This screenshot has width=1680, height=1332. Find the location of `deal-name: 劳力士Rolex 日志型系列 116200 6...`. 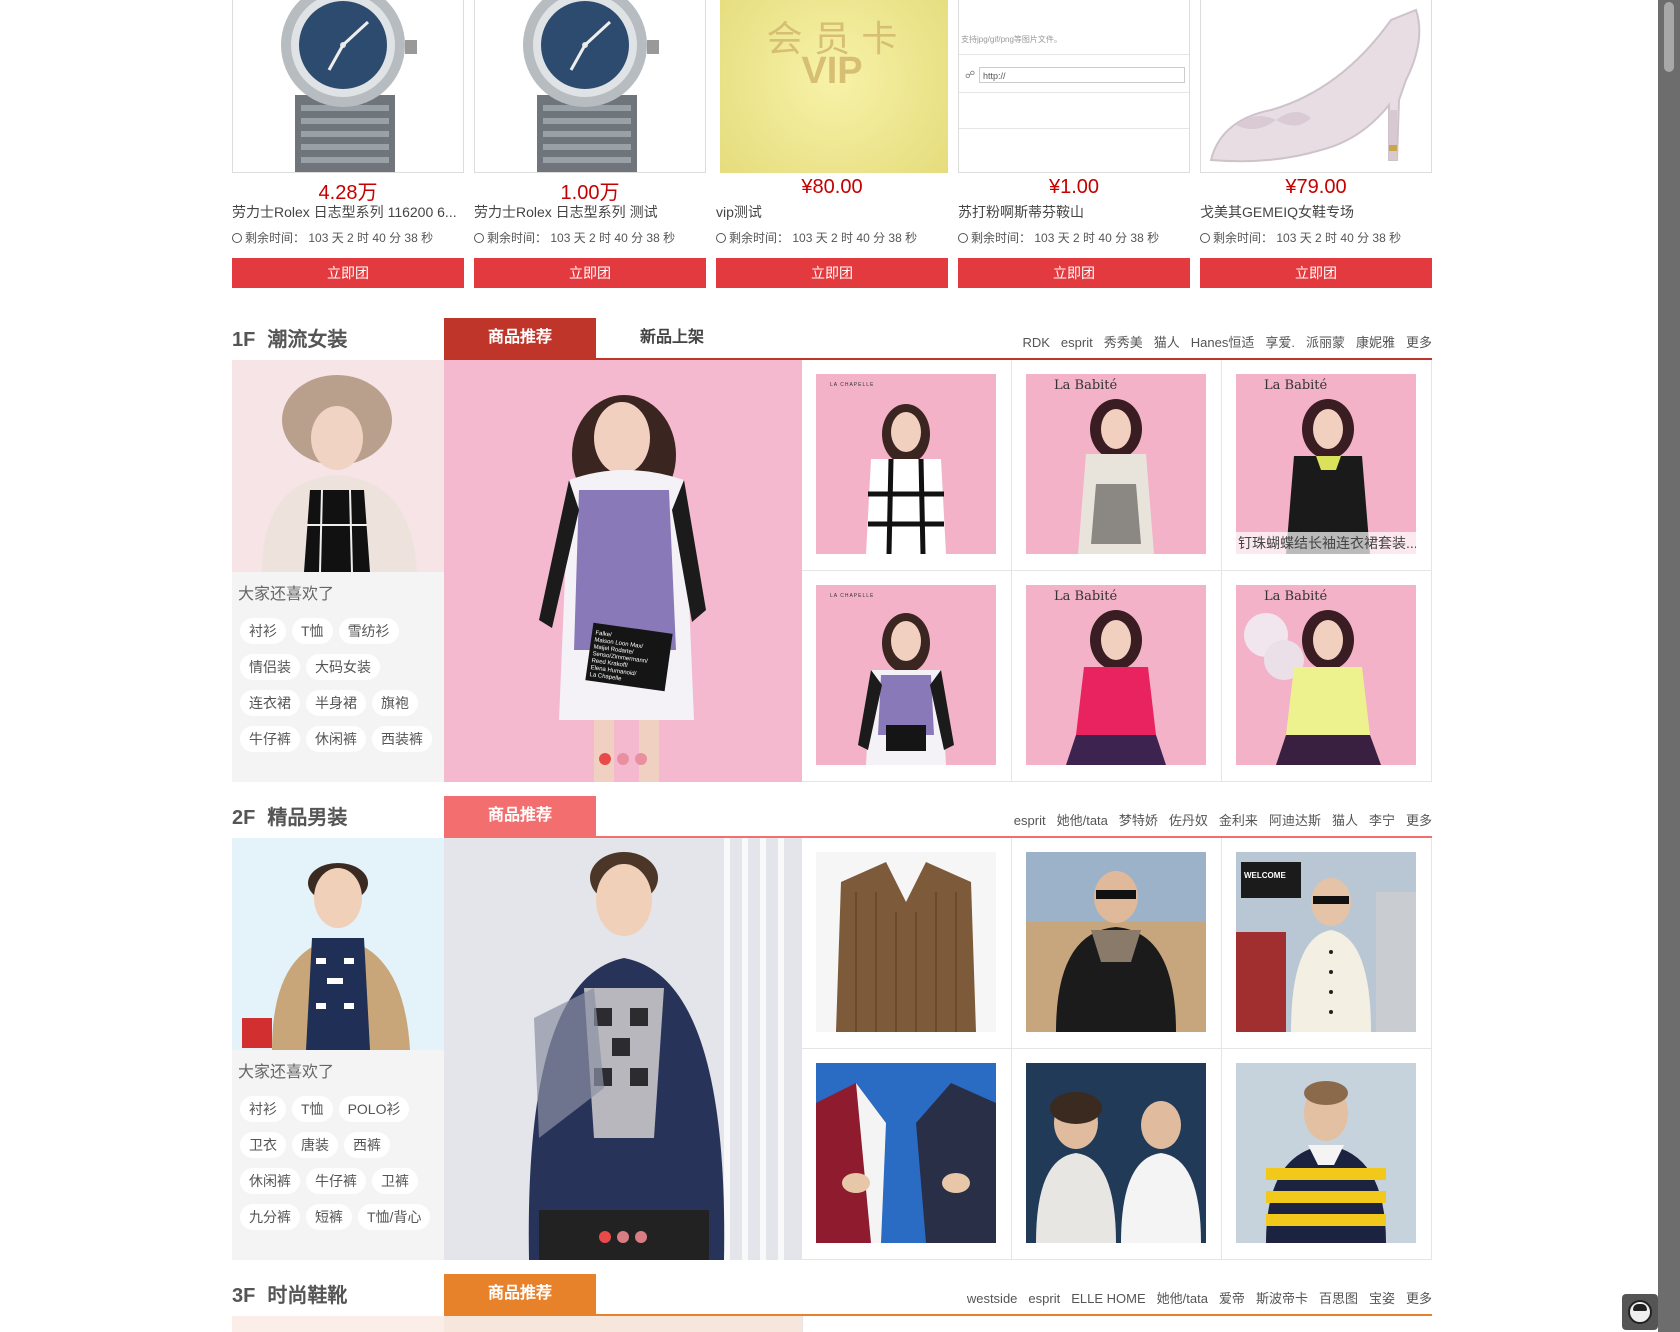

deal-name: 劳力士Rolex 日志型系列 116200 6... is located at coordinates (348, 212).